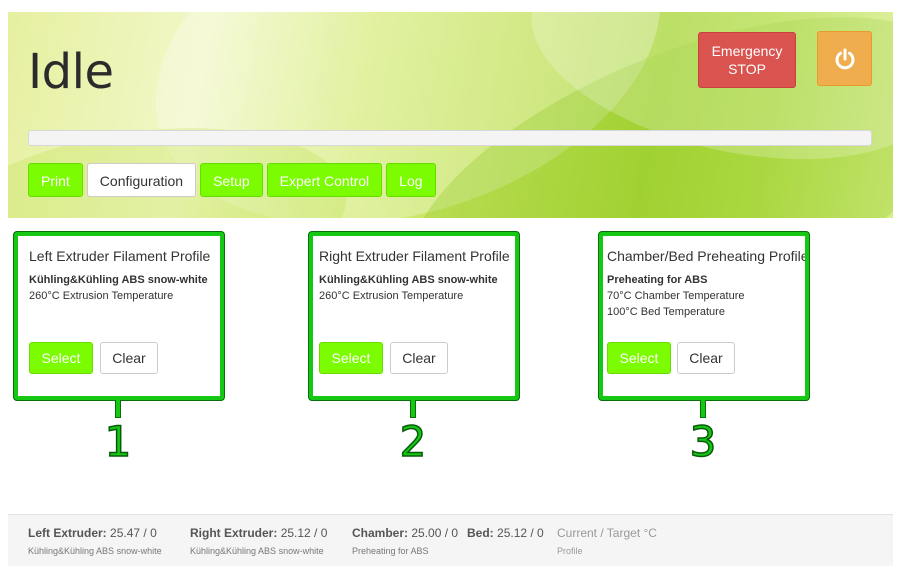 This screenshot has width=900, height=578. What do you see at coordinates (666, 312) in the screenshot?
I see `panel-detail-line: 100°C Bed Temperature` at bounding box center [666, 312].